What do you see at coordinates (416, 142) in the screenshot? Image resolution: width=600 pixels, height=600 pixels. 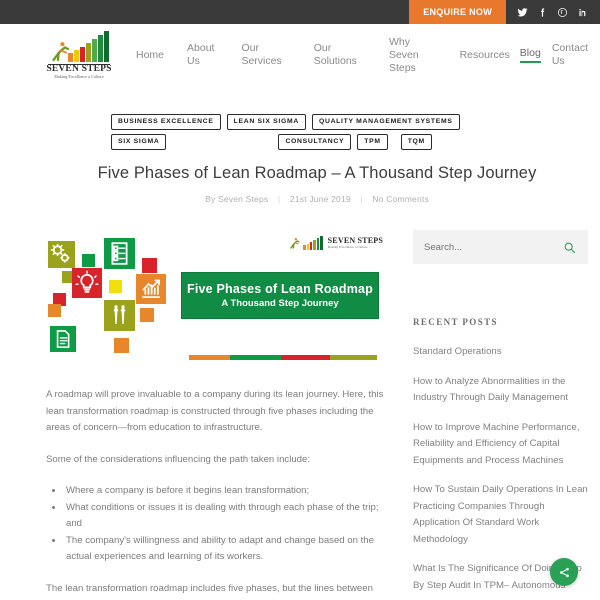 I see `tag-tqm: TQM` at bounding box center [416, 142].